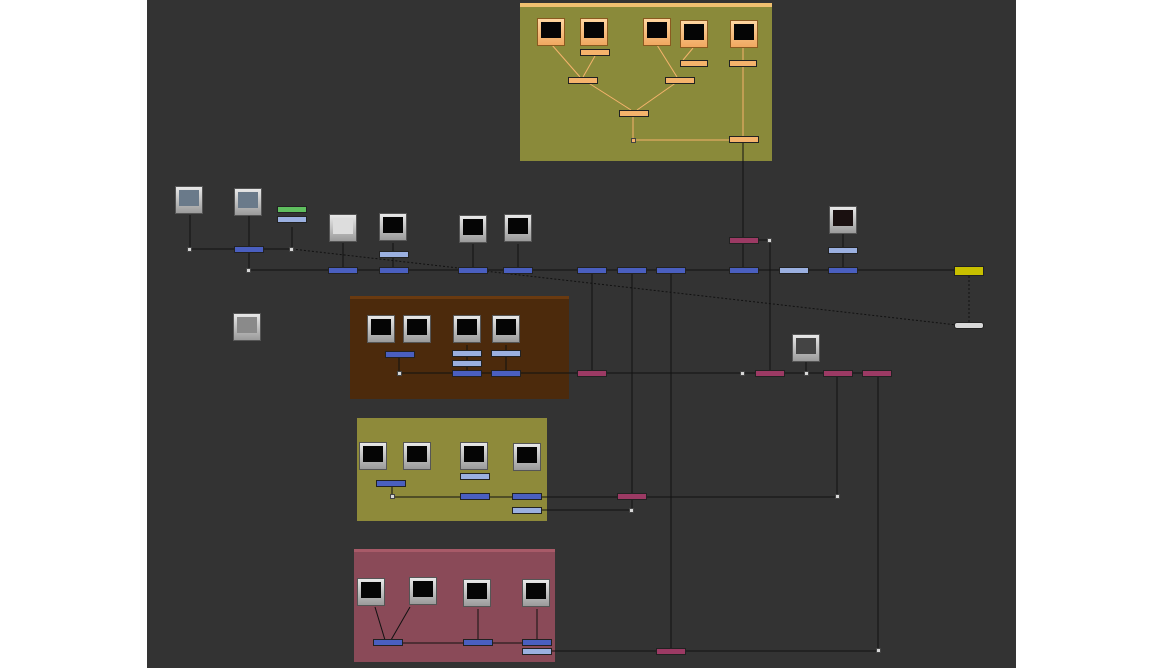 The image size is (1162, 668). I want to click on viewer-node, so click(969, 325).